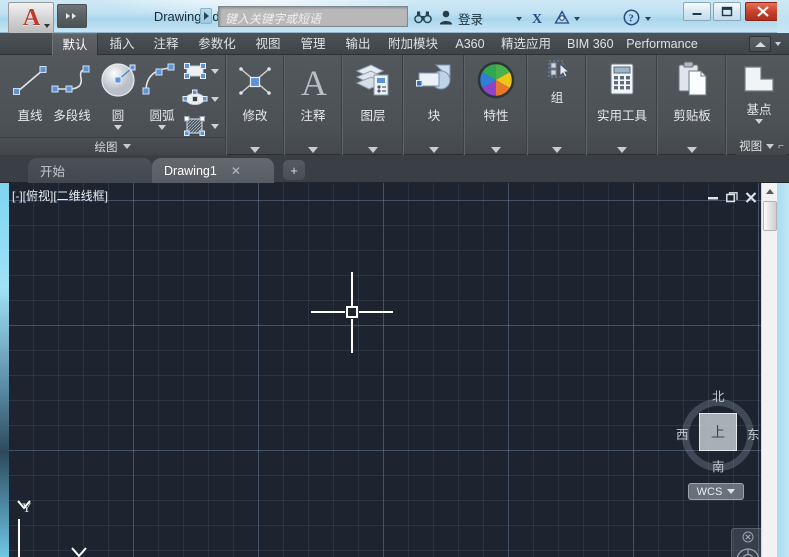  I want to click on tool-polyline: 多段线, so click(72, 91).